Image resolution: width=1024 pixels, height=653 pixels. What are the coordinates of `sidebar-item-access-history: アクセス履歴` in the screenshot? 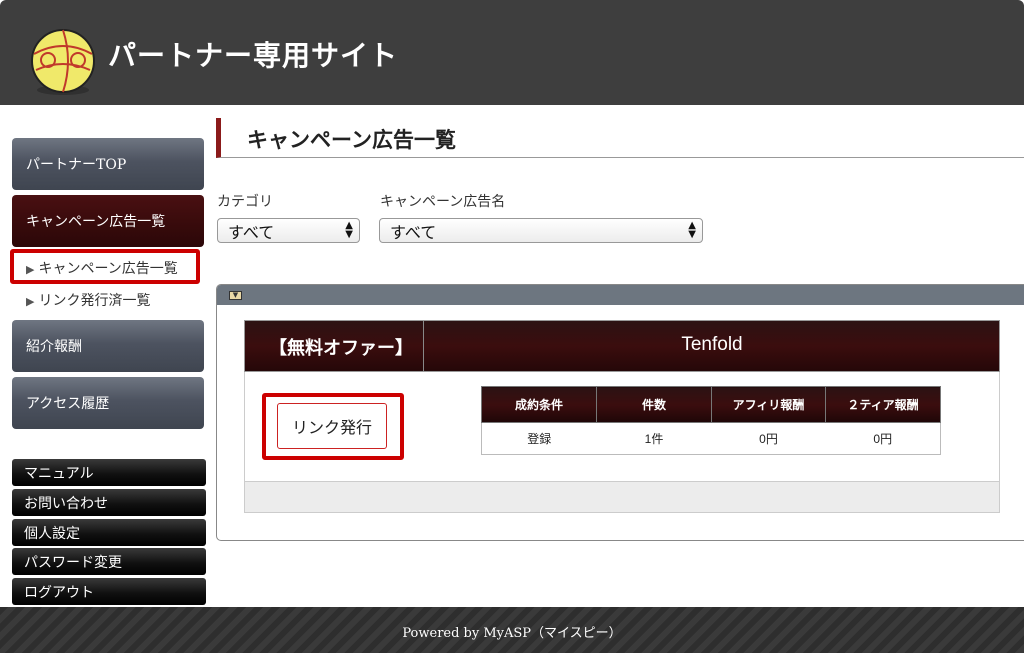 It's located at (108, 403).